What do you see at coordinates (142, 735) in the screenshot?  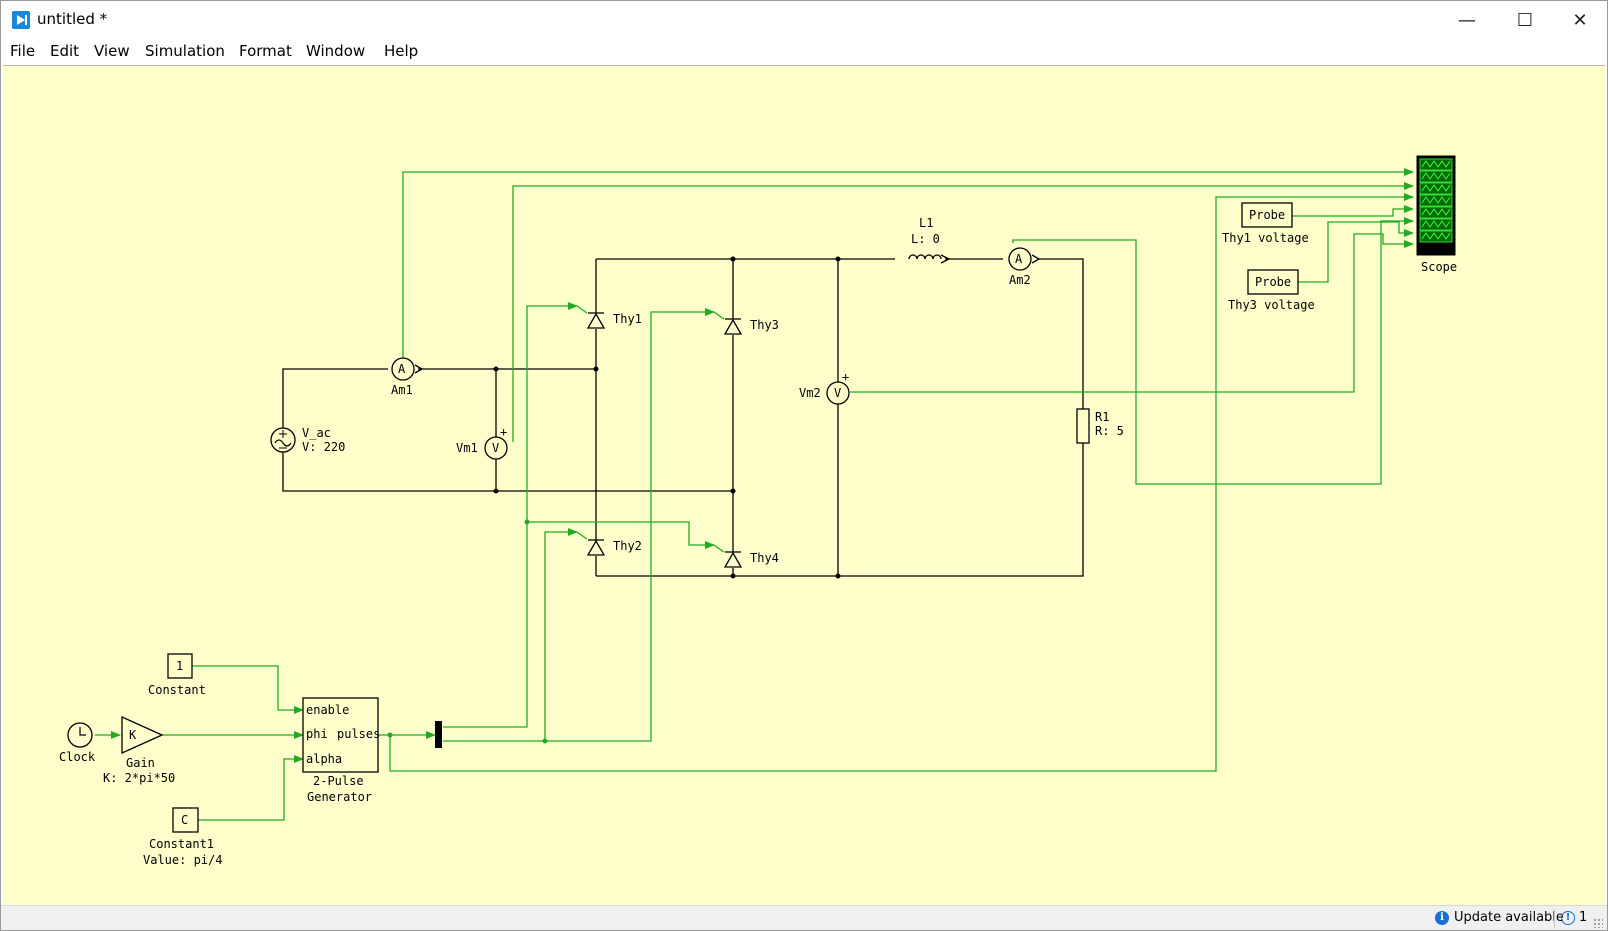 I see `gain-block` at bounding box center [142, 735].